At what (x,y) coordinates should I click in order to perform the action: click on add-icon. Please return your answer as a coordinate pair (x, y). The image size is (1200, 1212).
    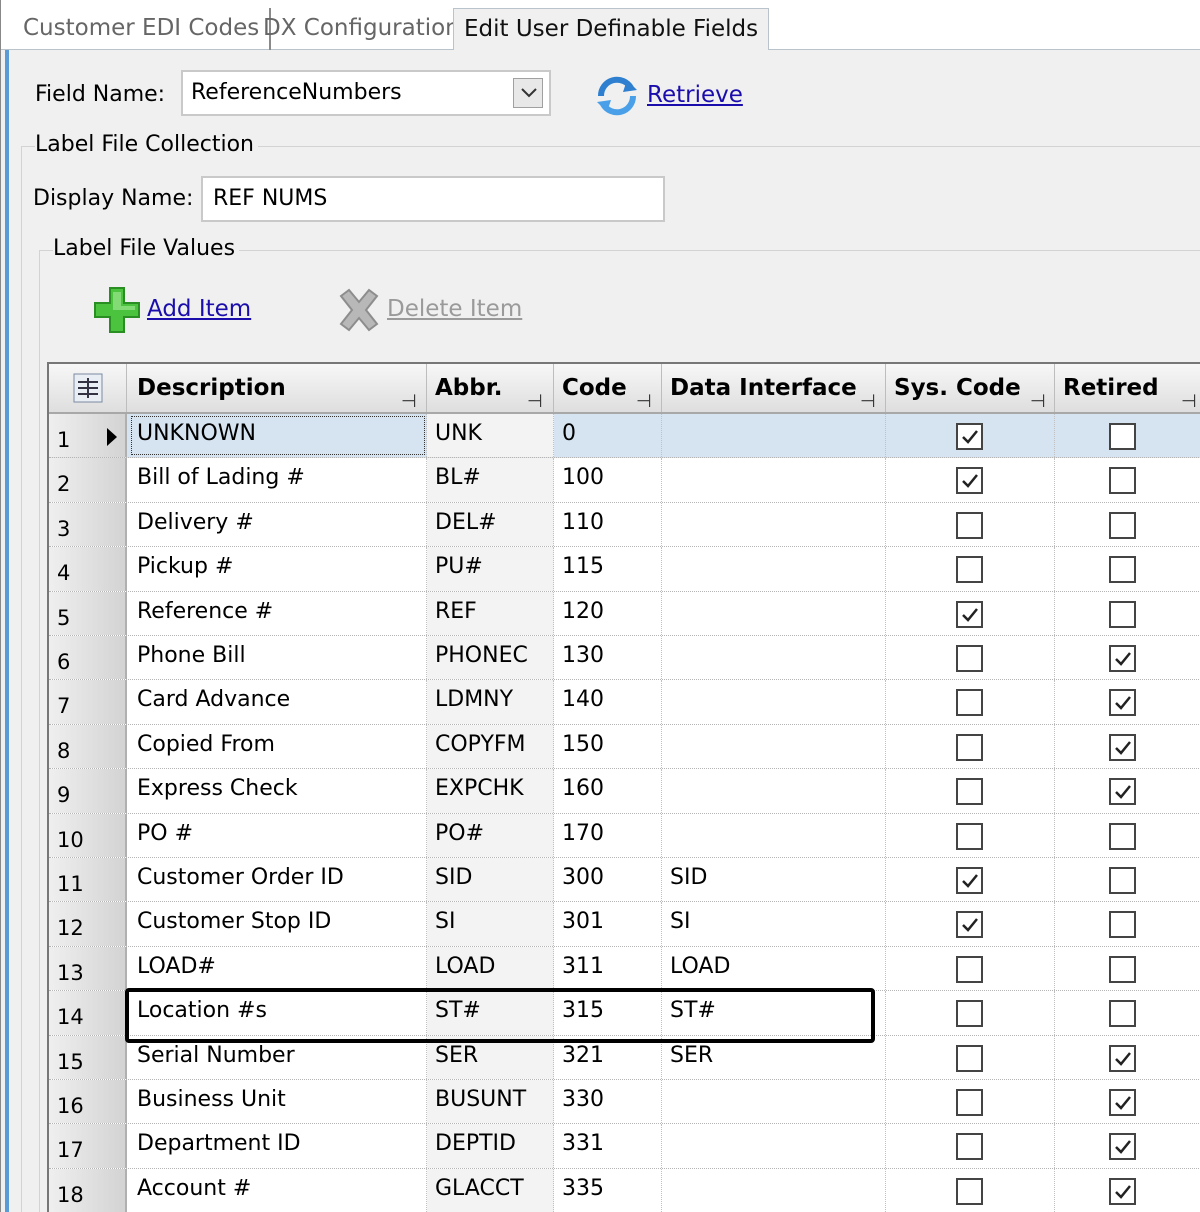
    Looking at the image, I should click on (117, 310).